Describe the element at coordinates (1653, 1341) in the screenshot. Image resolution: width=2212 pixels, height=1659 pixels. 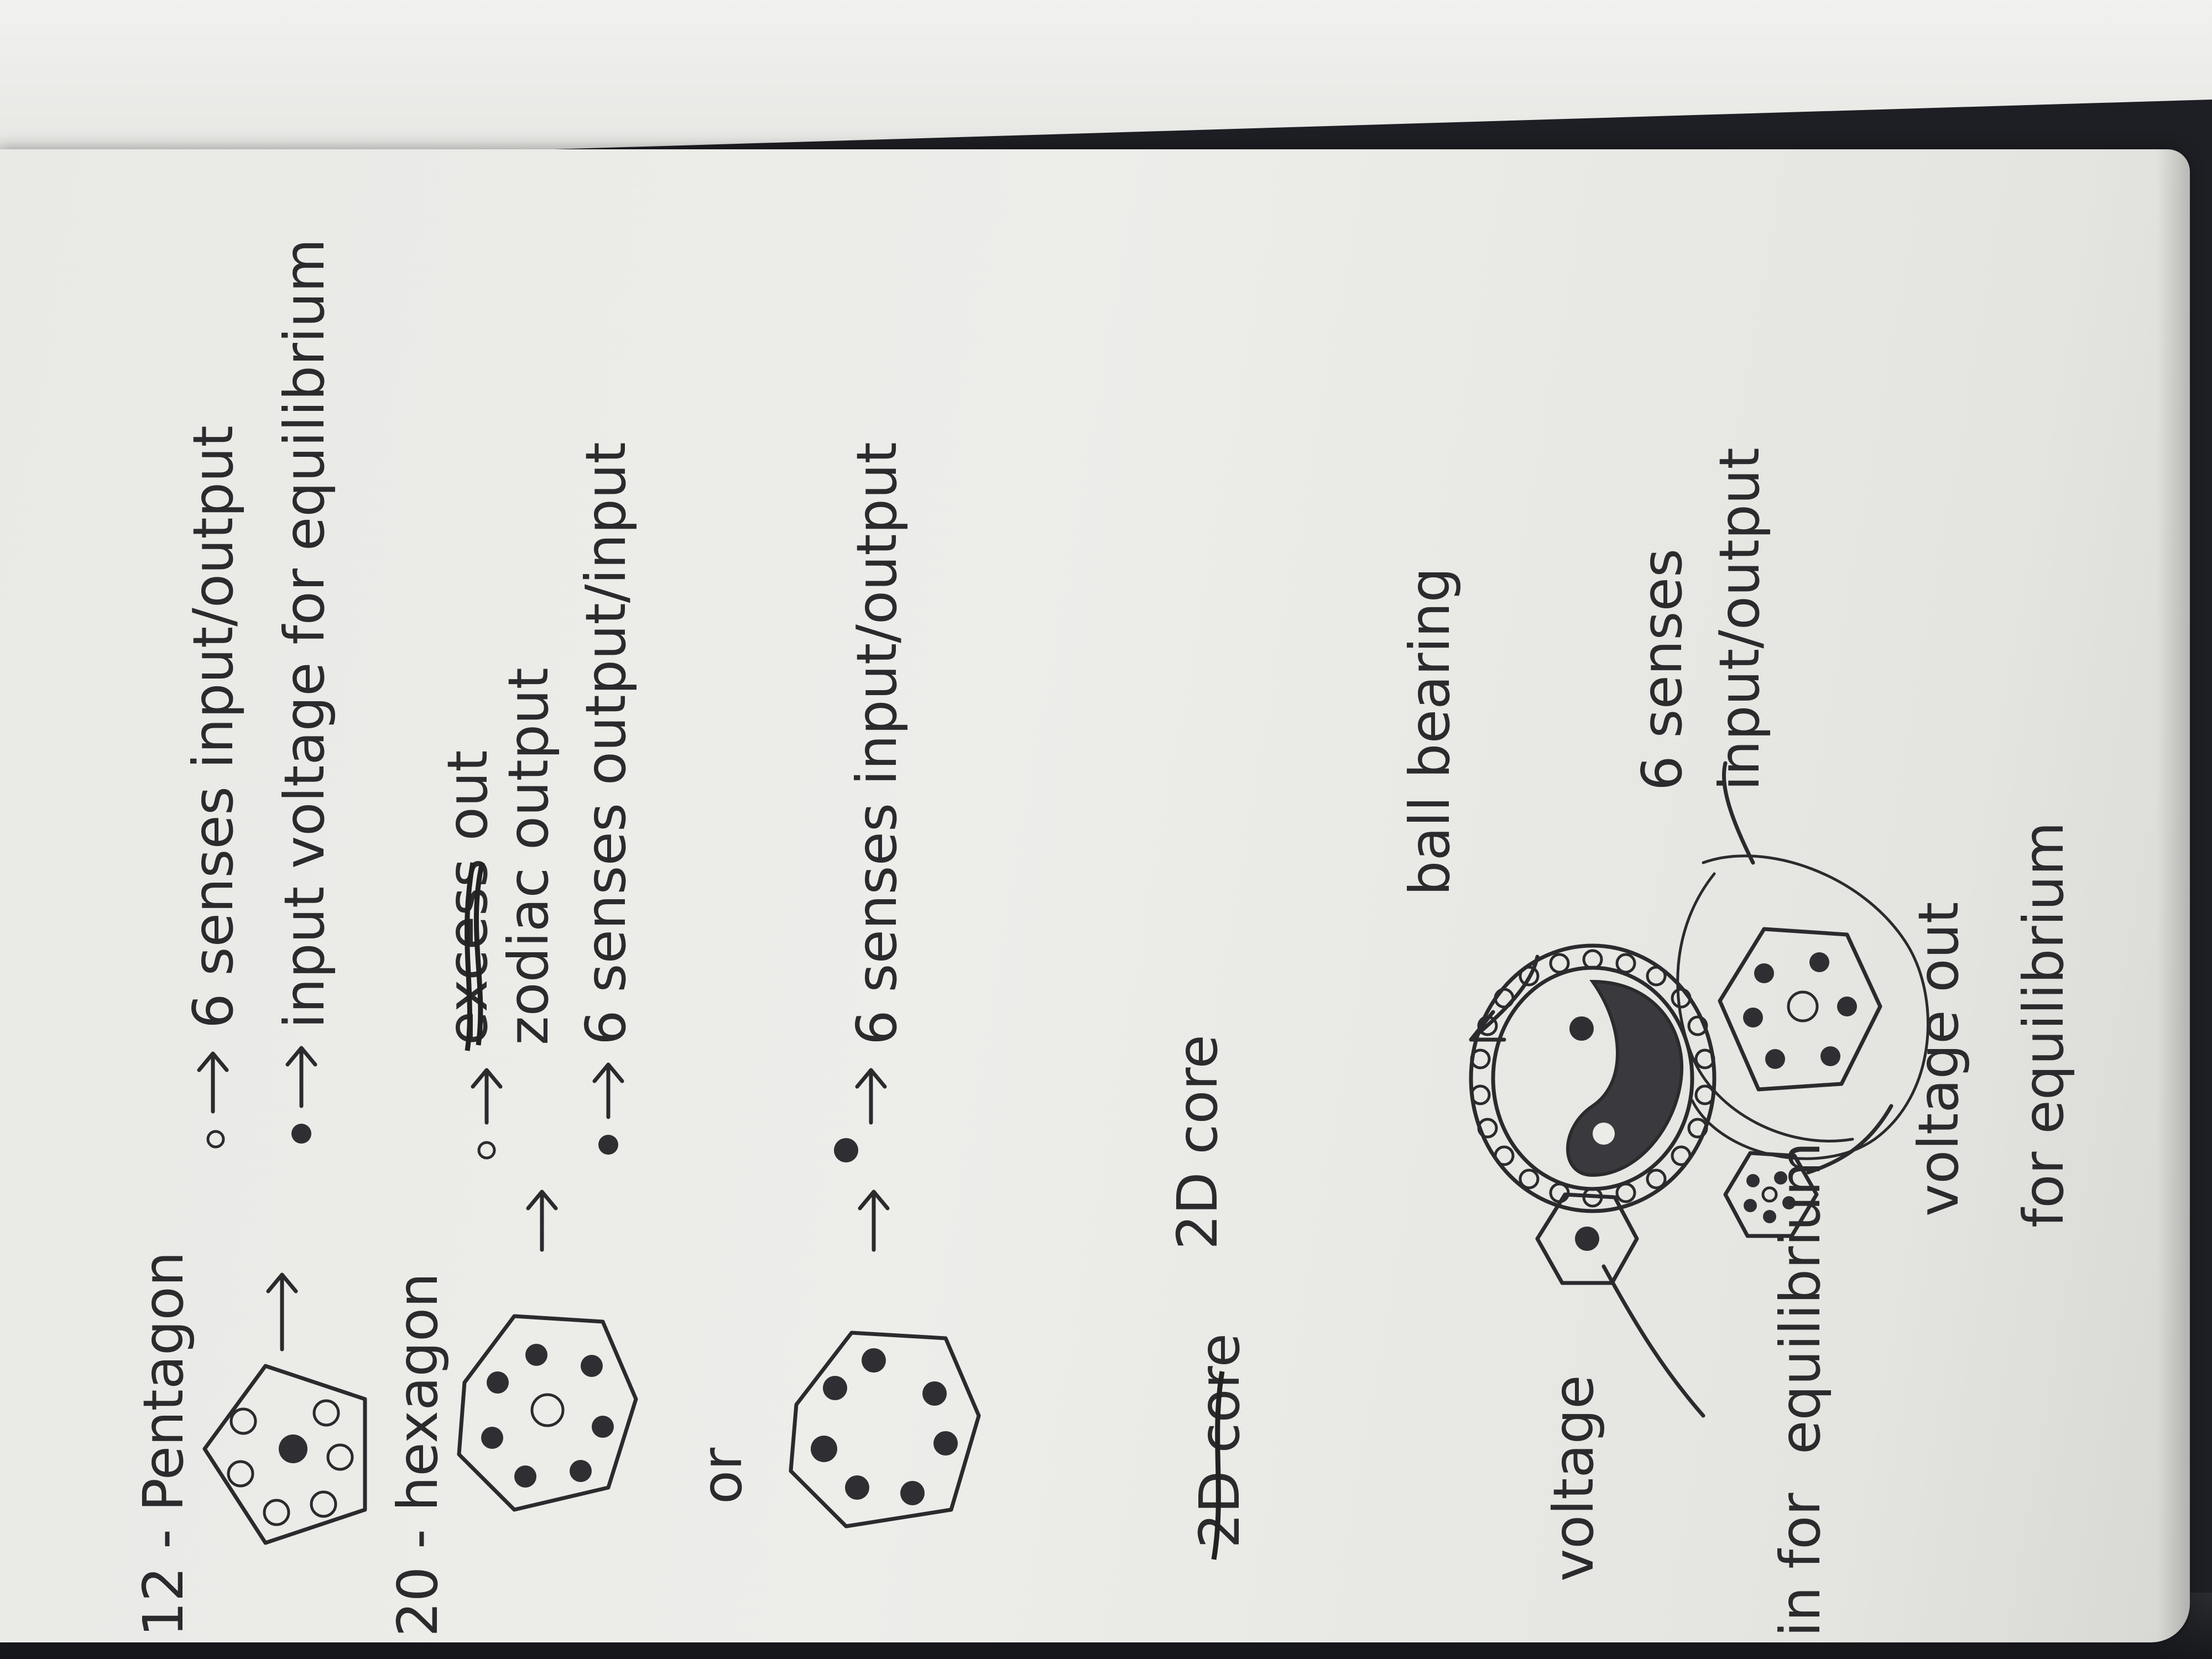
I see `voltage-in-pointer` at that location.